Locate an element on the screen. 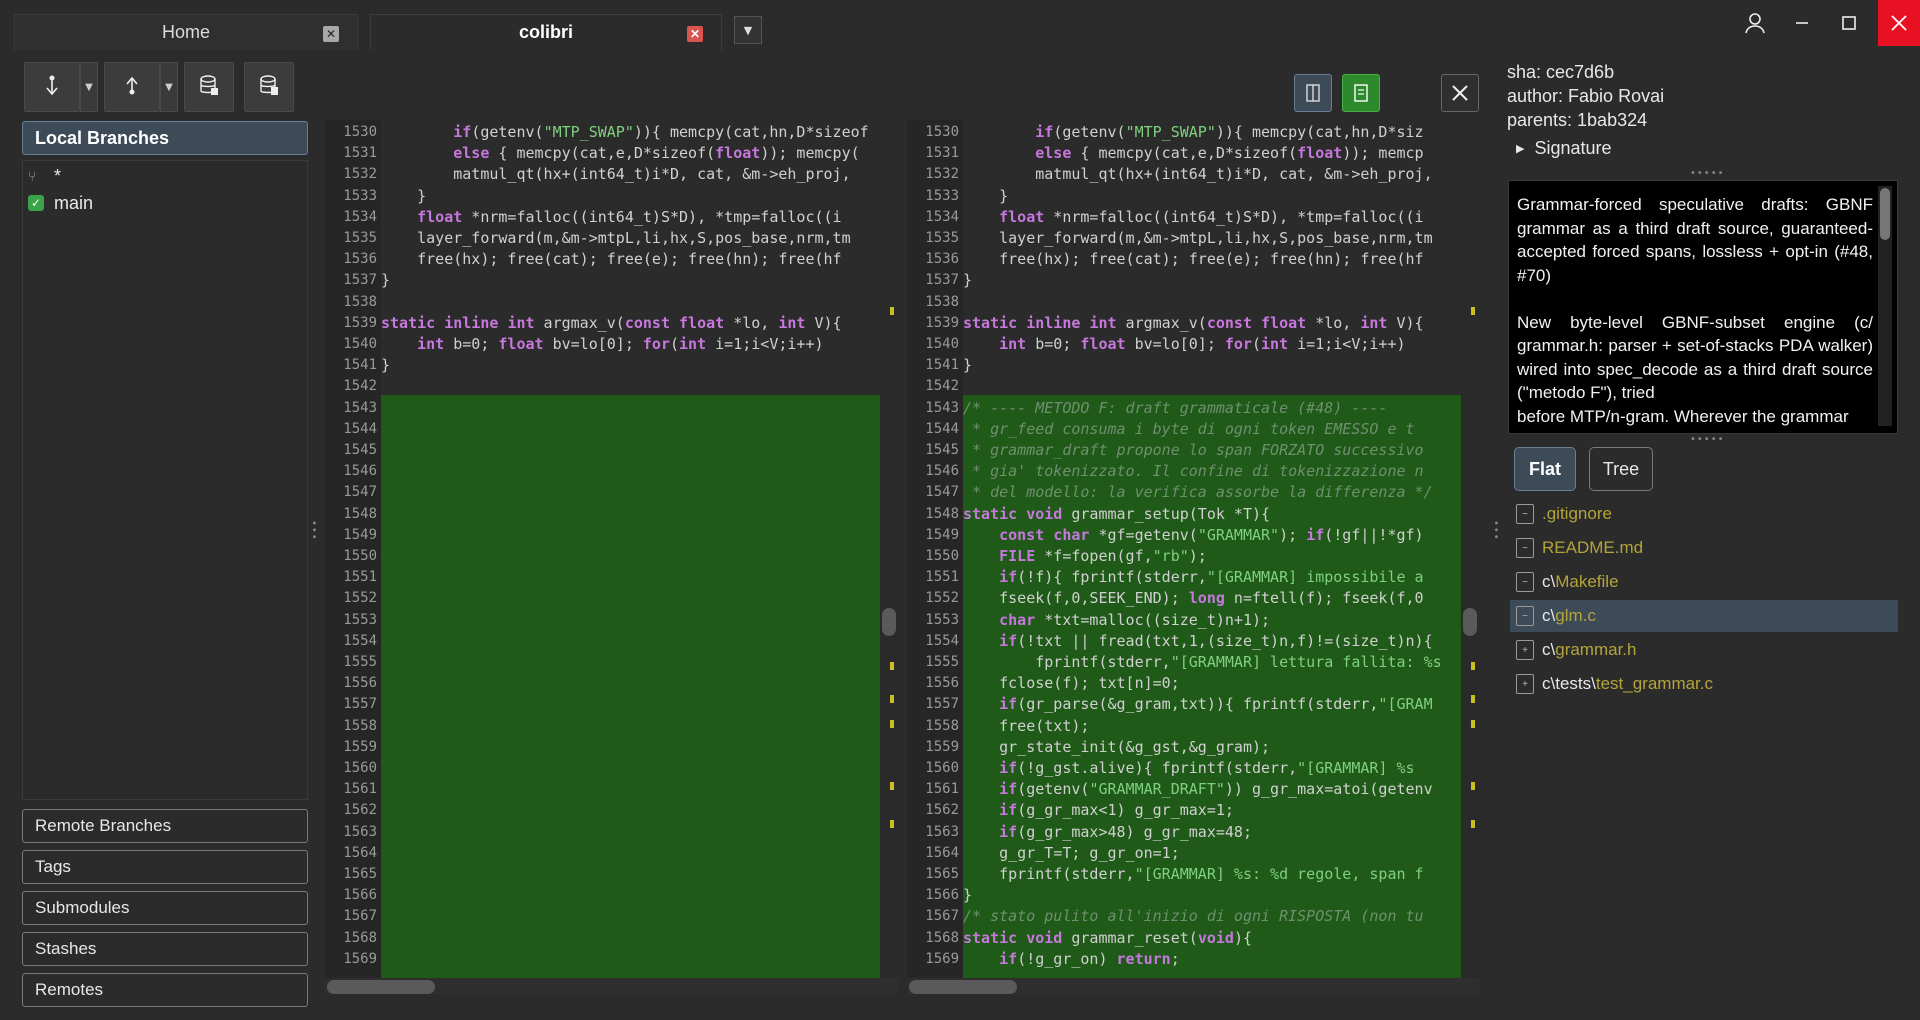  pull-options-chevron-down-icon: ▼ is located at coordinates (89, 87).